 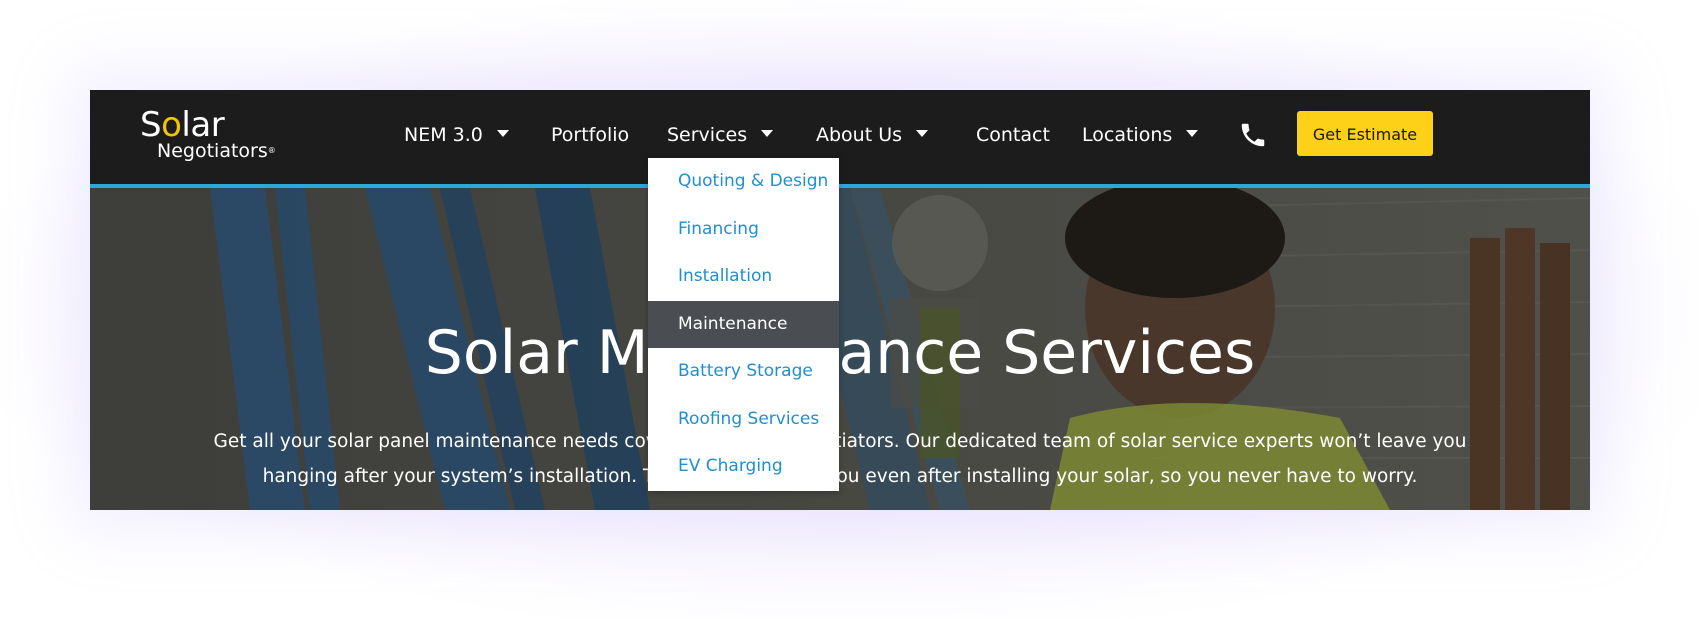 What do you see at coordinates (212, 151) in the screenshot?
I see `logo-negotiators: Negotiators` at bounding box center [212, 151].